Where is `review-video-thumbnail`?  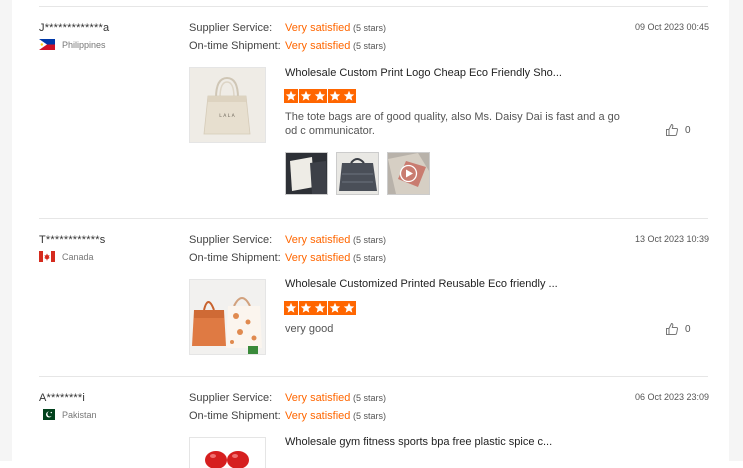
review-video-thumbnail is located at coordinates (408, 173).